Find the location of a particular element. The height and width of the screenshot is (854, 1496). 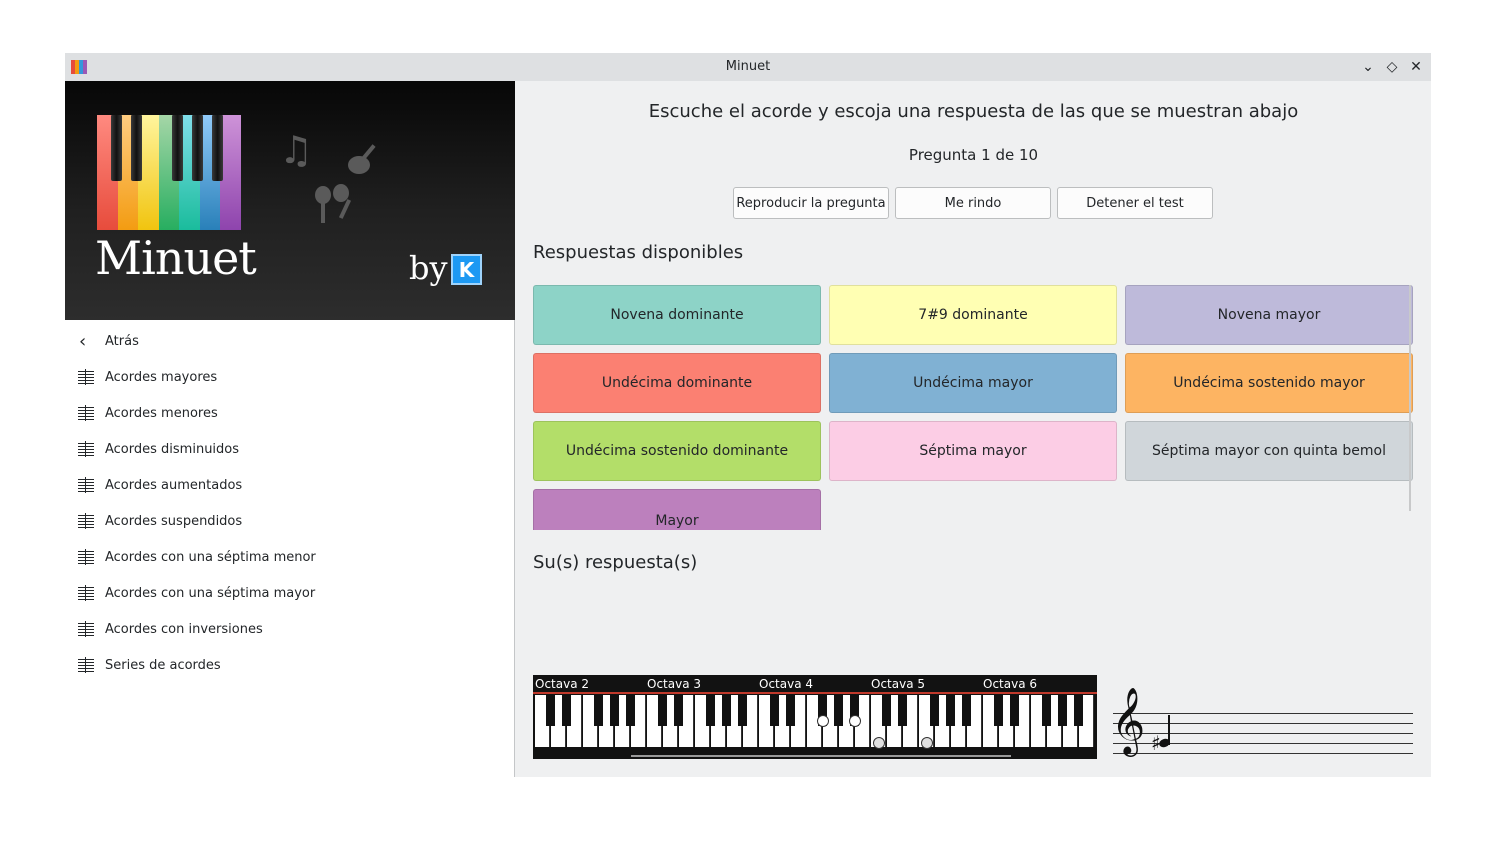

minuet-banner: ♫ Minuet by K is located at coordinates (290, 200).